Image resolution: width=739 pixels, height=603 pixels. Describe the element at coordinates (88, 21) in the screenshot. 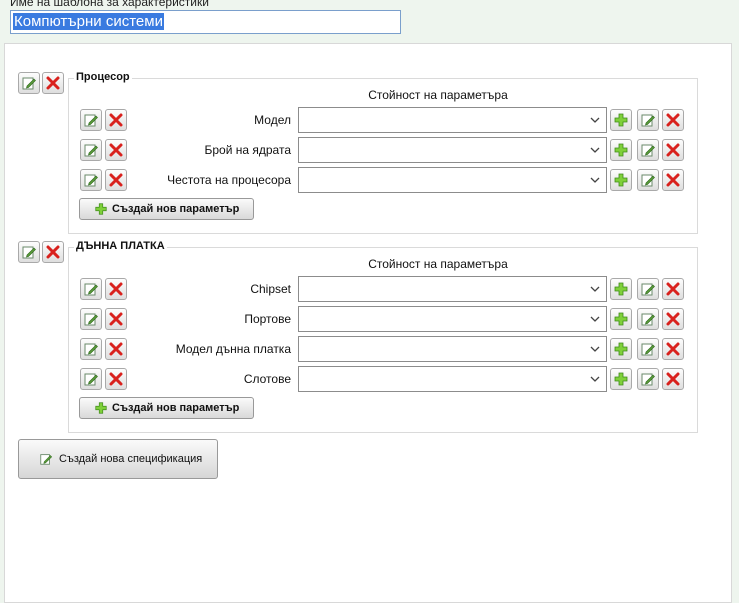

I see `template-name-value: Компютърни системи` at that location.